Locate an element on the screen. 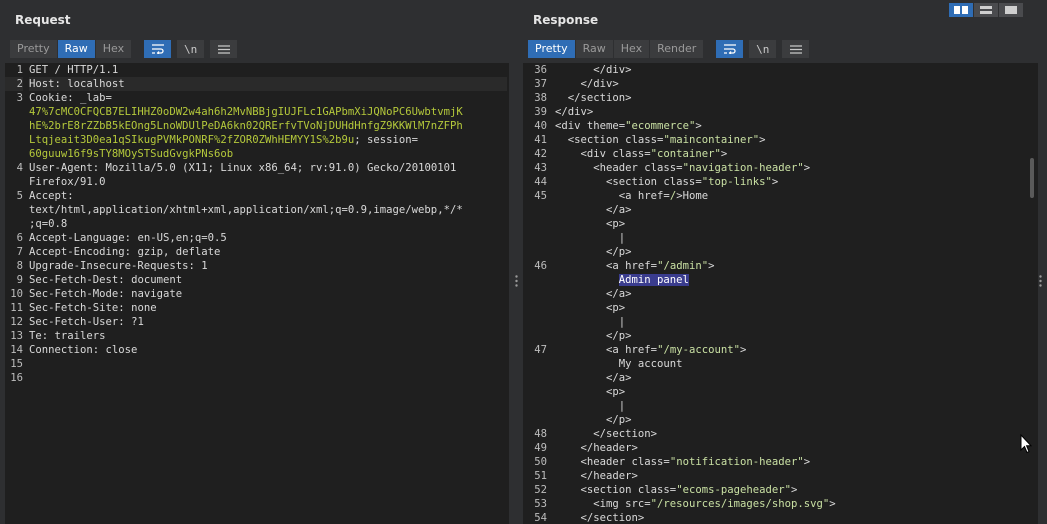 This screenshot has width=1047, height=524. code-line: <div class="container"> is located at coordinates (789, 154).